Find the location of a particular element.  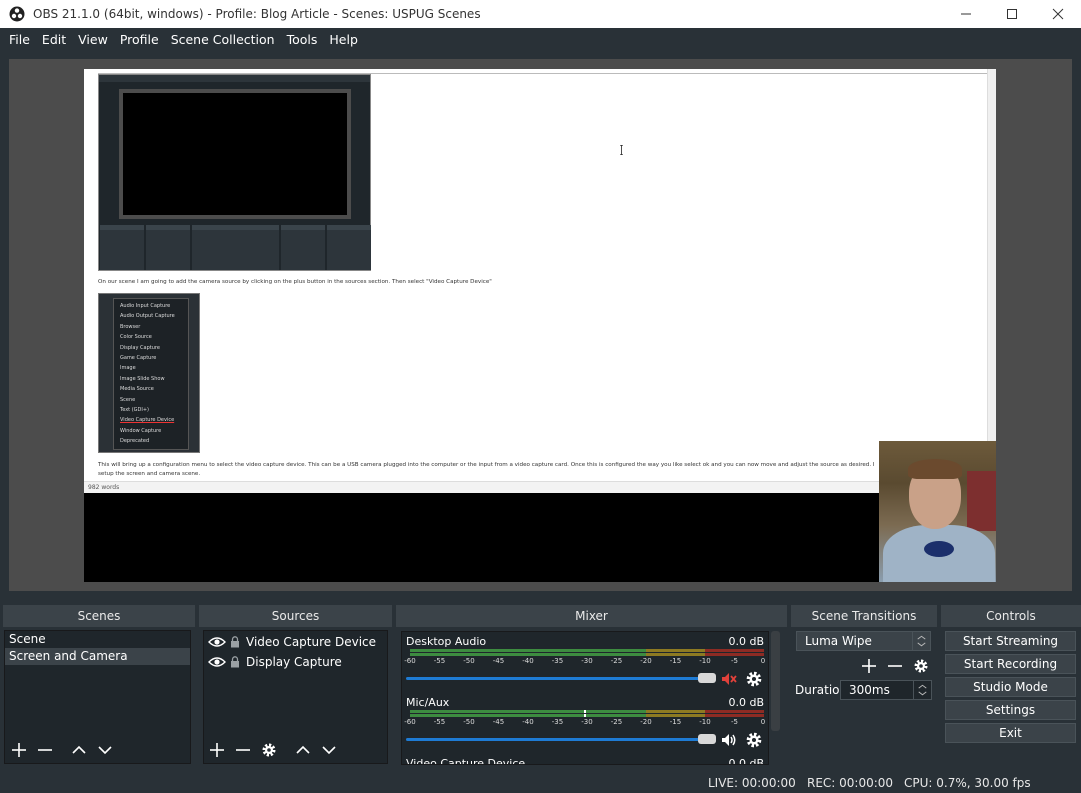

transition-select: Luma Wipe is located at coordinates (863, 641).